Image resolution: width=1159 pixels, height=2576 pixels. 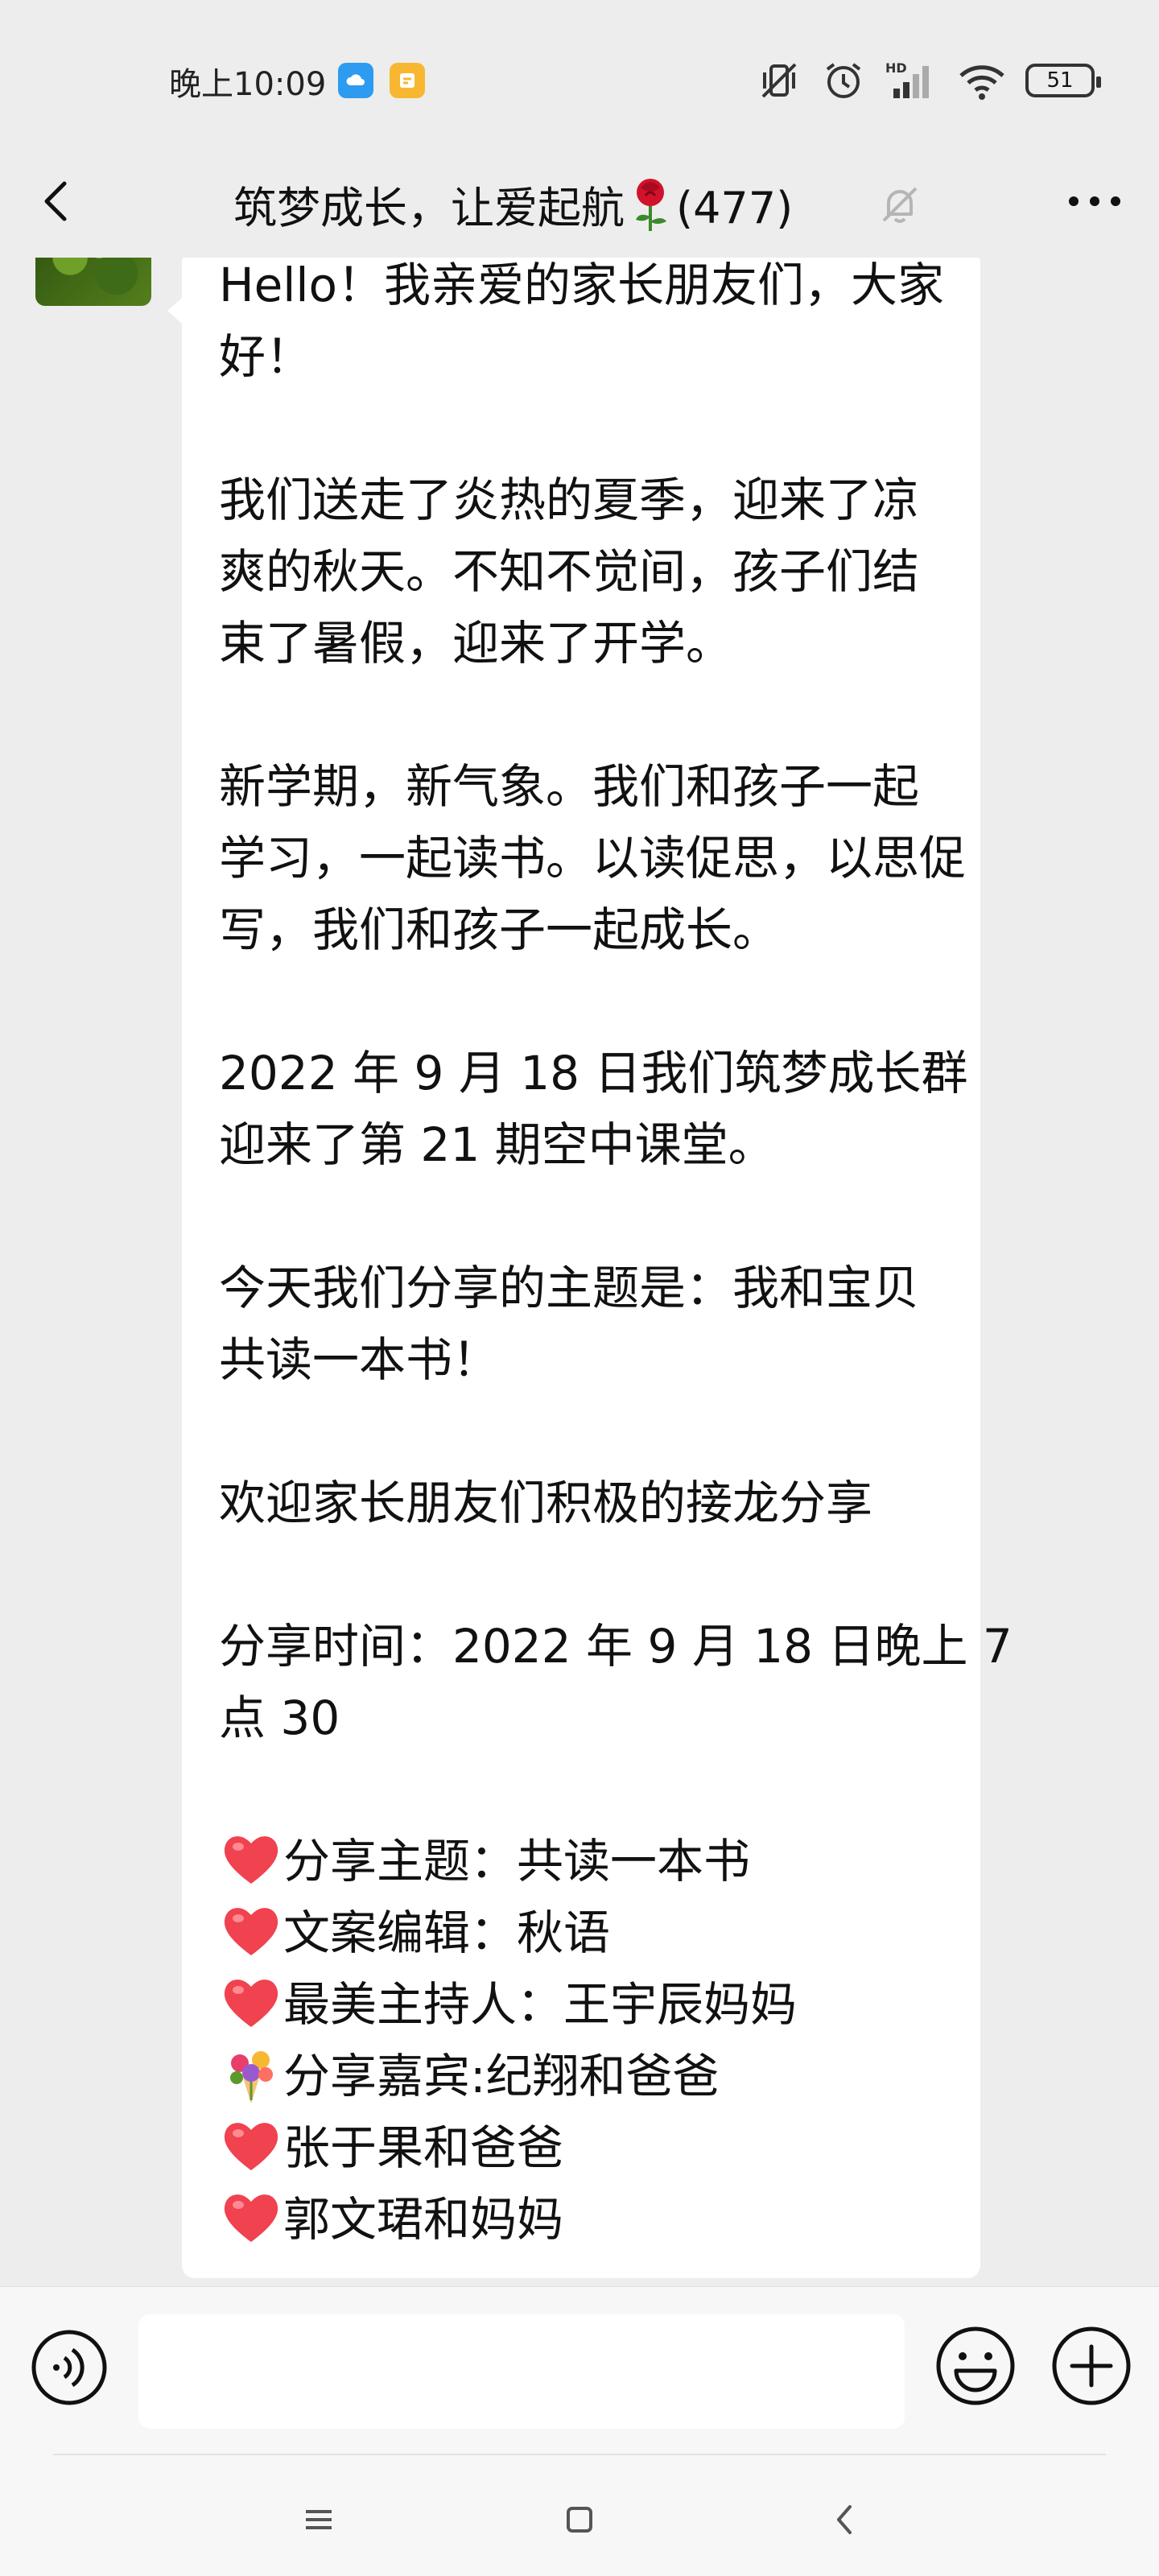 I want to click on chat-header: 筑梦成长，让爱起航 (477), so click(x=579, y=201).